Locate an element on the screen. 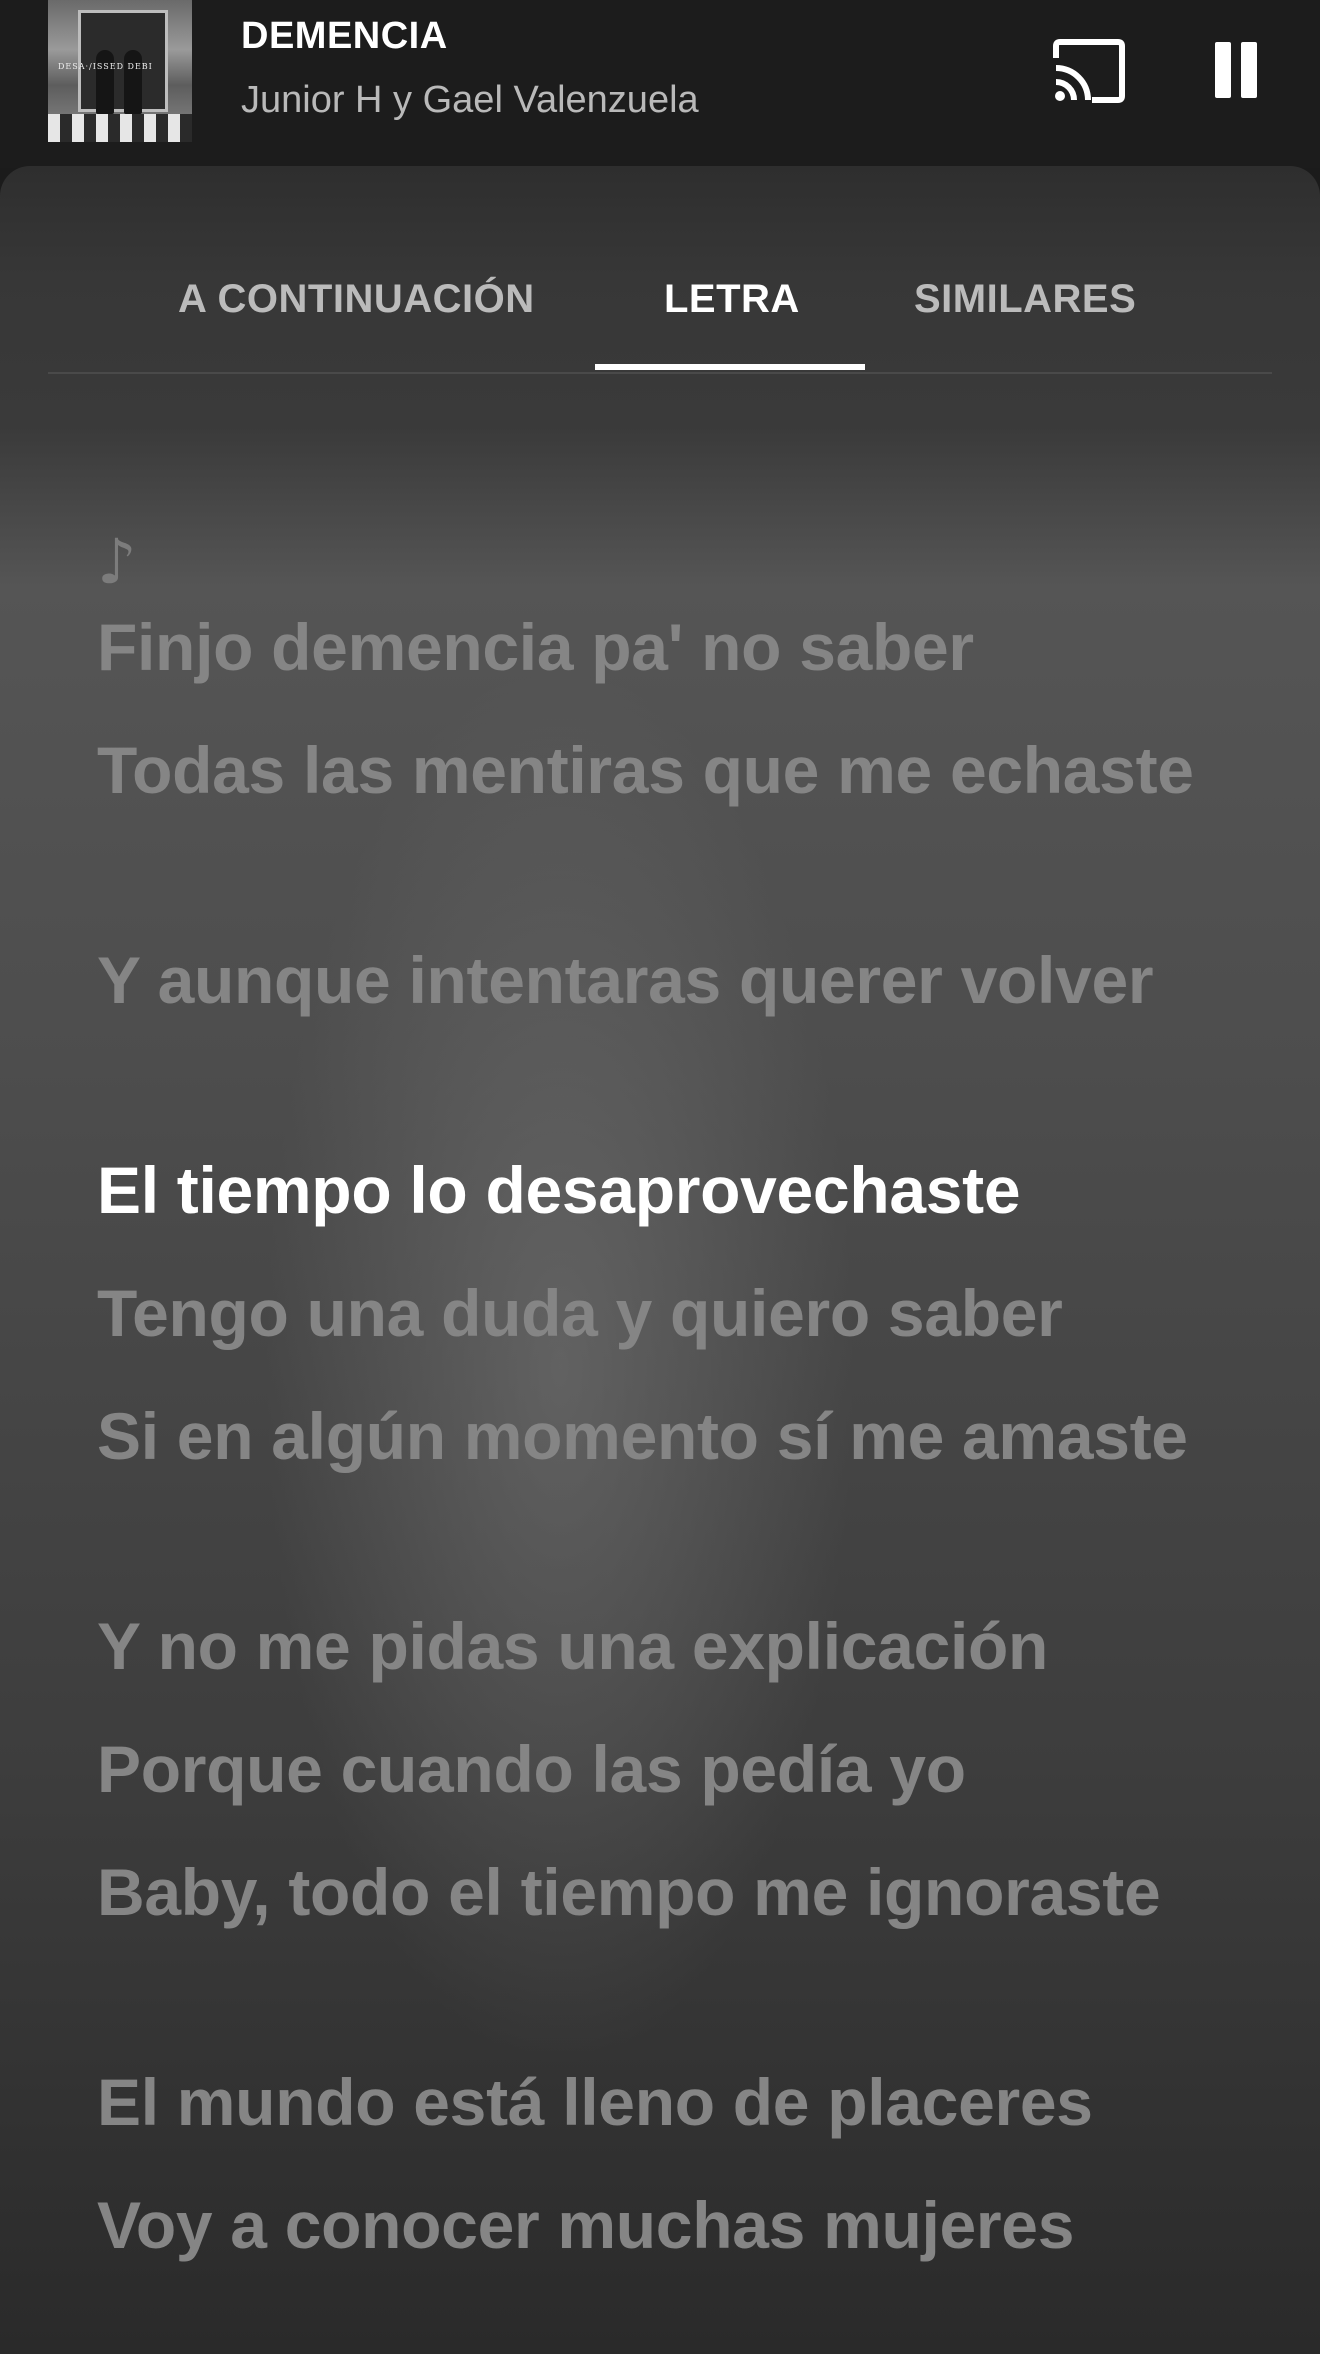 Image resolution: width=1320 pixels, height=2354 pixels. track-title: DEMENCIA is located at coordinates (344, 36).